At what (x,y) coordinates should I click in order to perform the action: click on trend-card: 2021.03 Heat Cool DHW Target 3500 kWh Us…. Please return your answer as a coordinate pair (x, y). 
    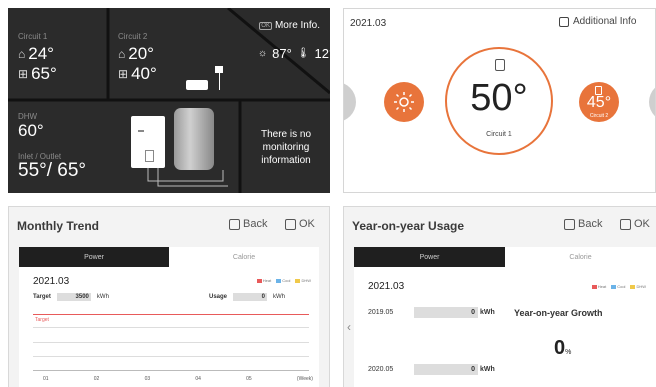
    Looking at the image, I should click on (169, 327).